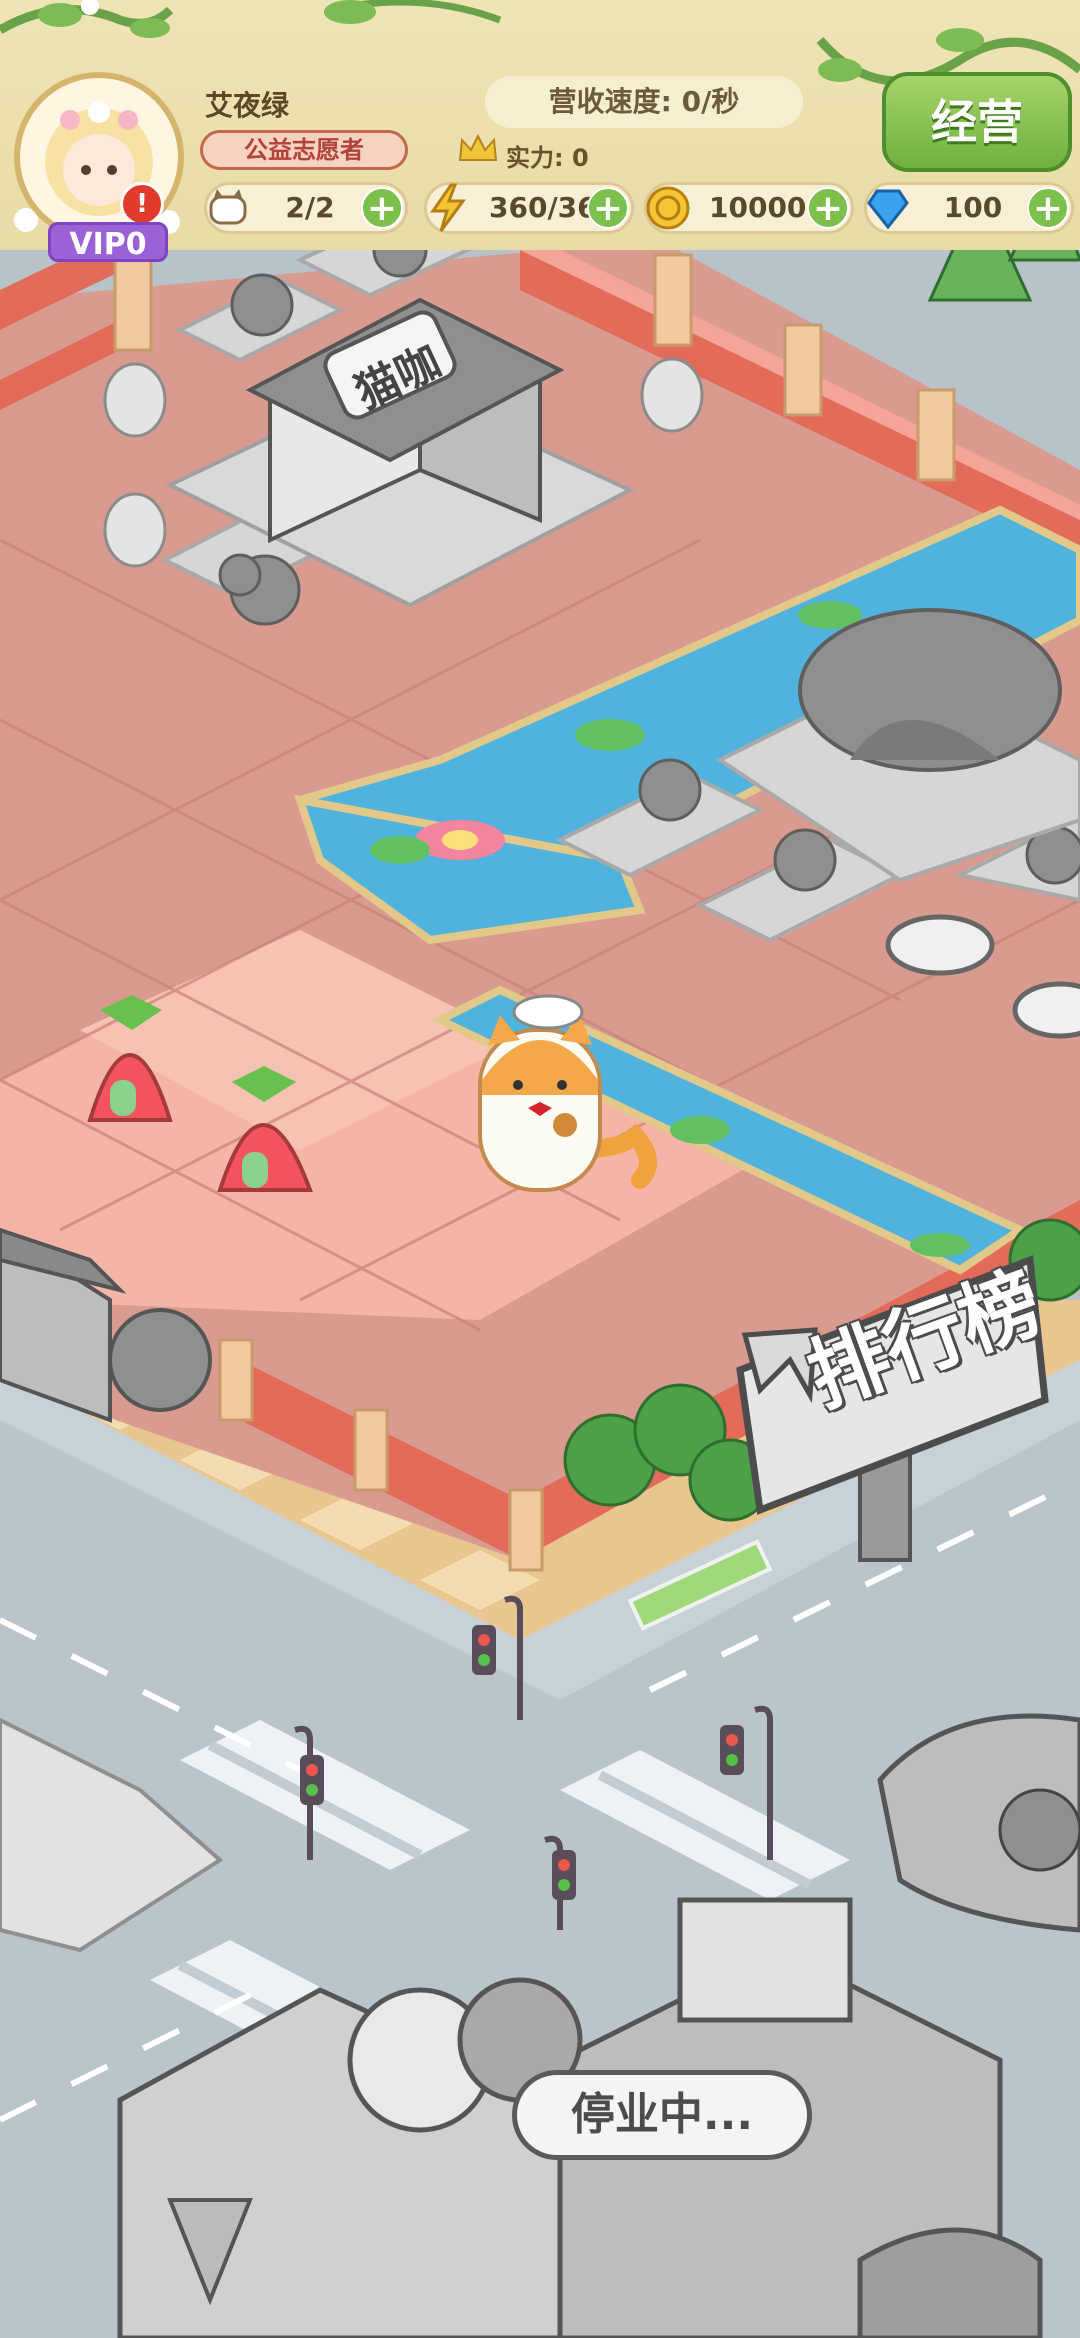  Describe the element at coordinates (644, 102) in the screenshot. I see `revenue-speed: 营收速度: 0/秒` at that location.